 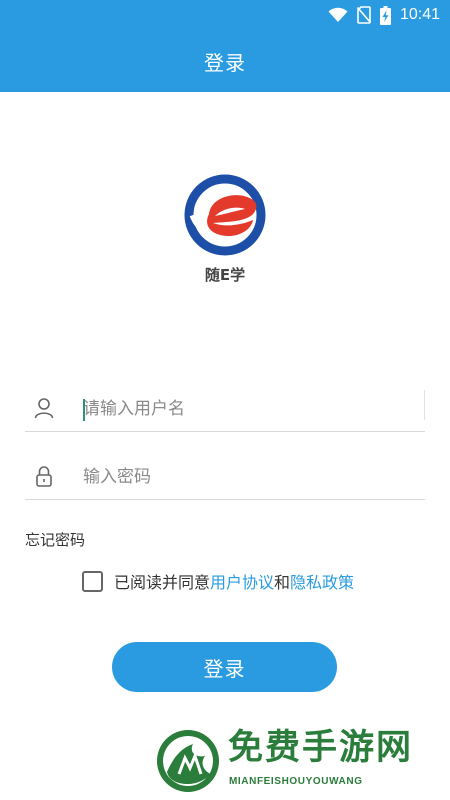 I want to click on wifi-icon, so click(x=338, y=14).